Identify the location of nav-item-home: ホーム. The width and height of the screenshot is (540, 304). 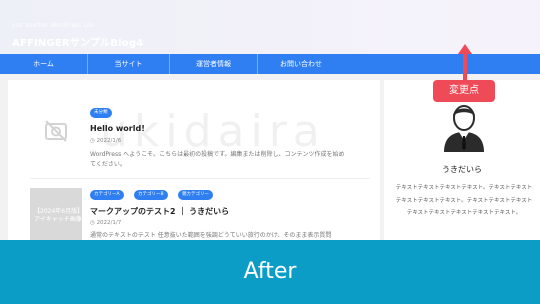
(44, 64).